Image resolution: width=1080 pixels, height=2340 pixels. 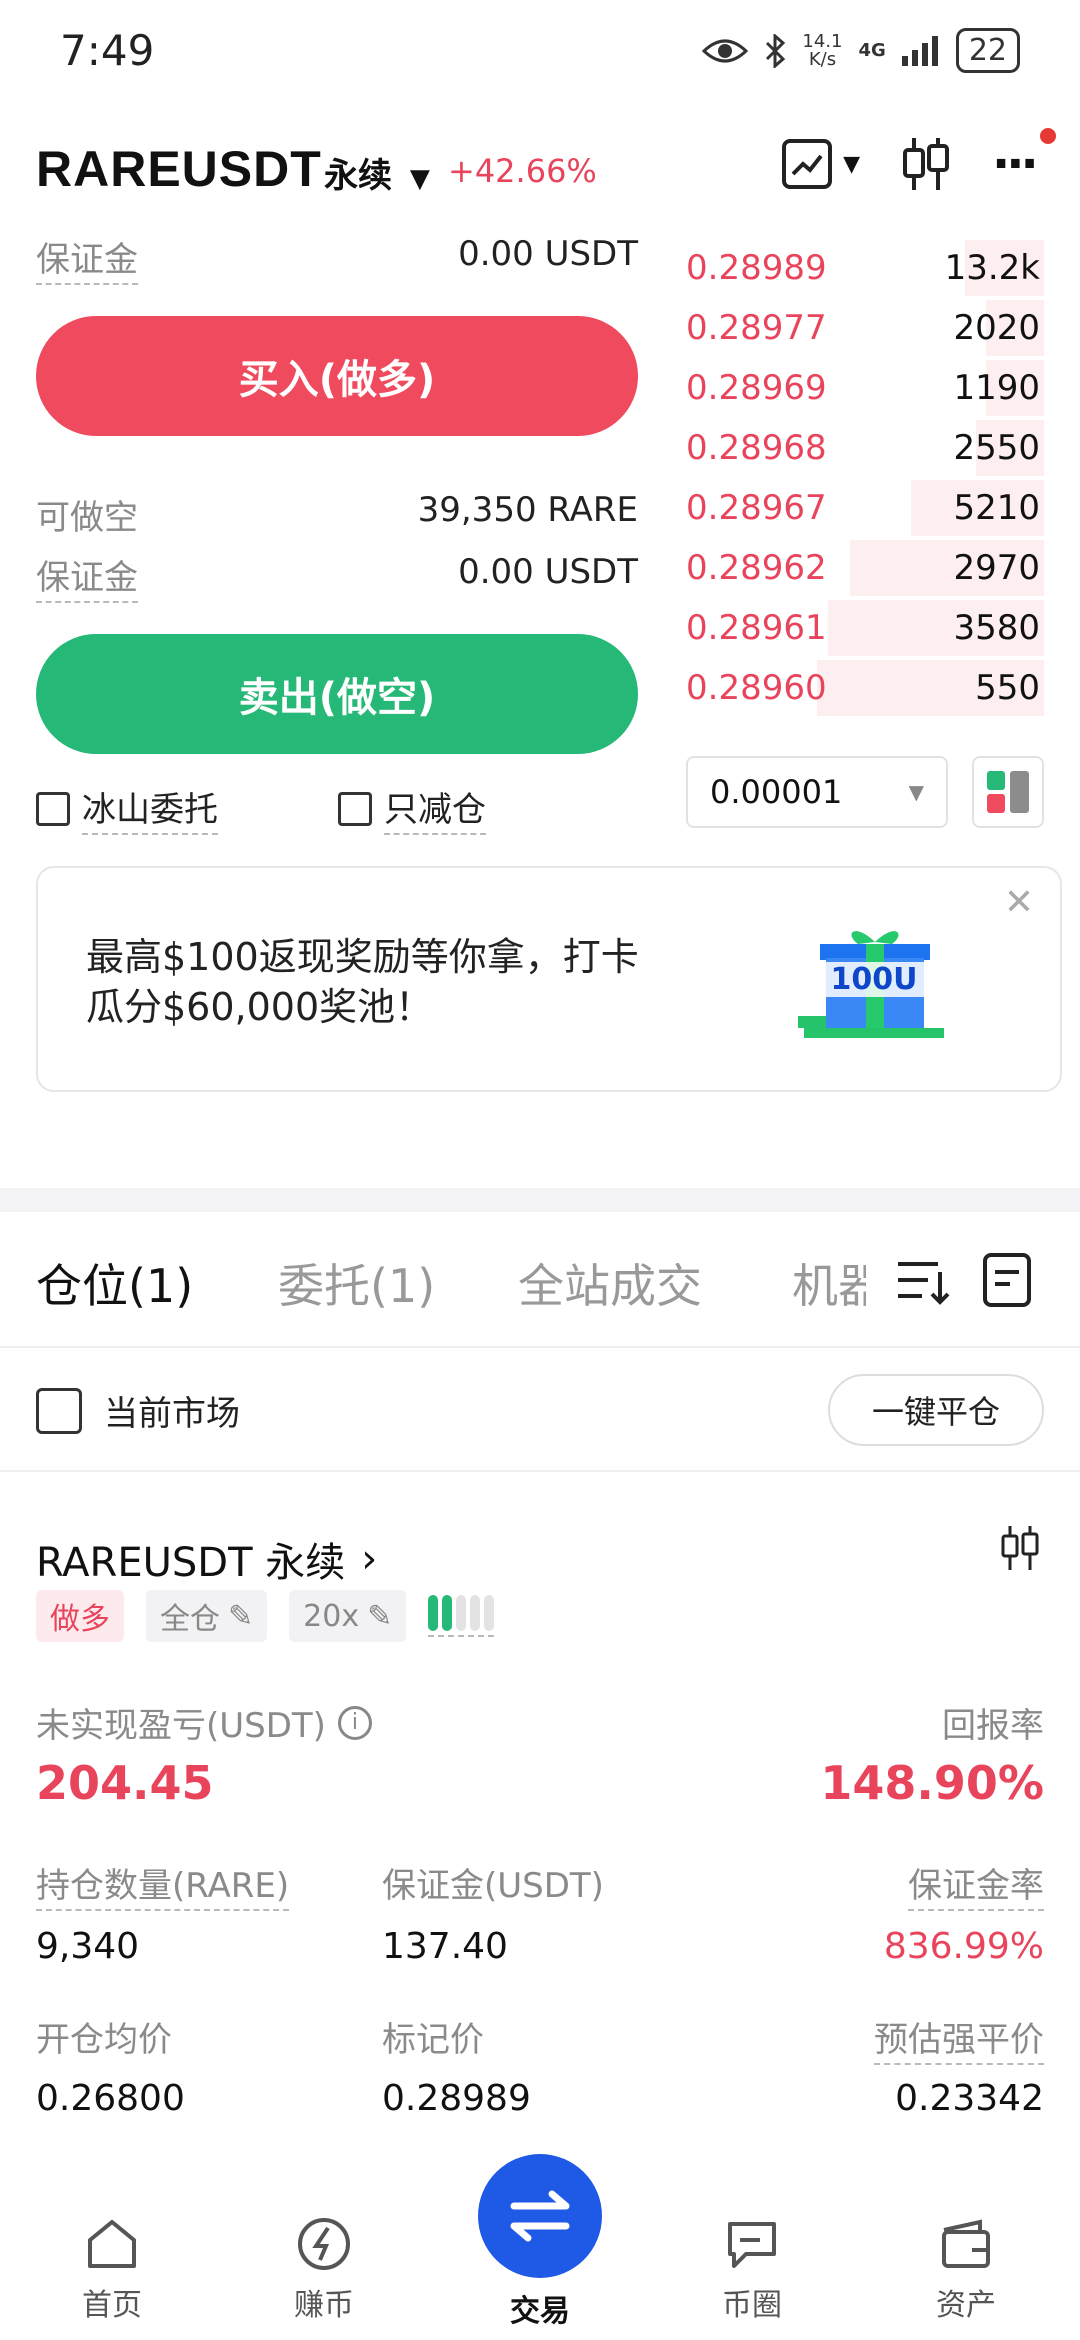 What do you see at coordinates (150, 808) in the screenshot?
I see `iceberg-label: 冰山委托` at bounding box center [150, 808].